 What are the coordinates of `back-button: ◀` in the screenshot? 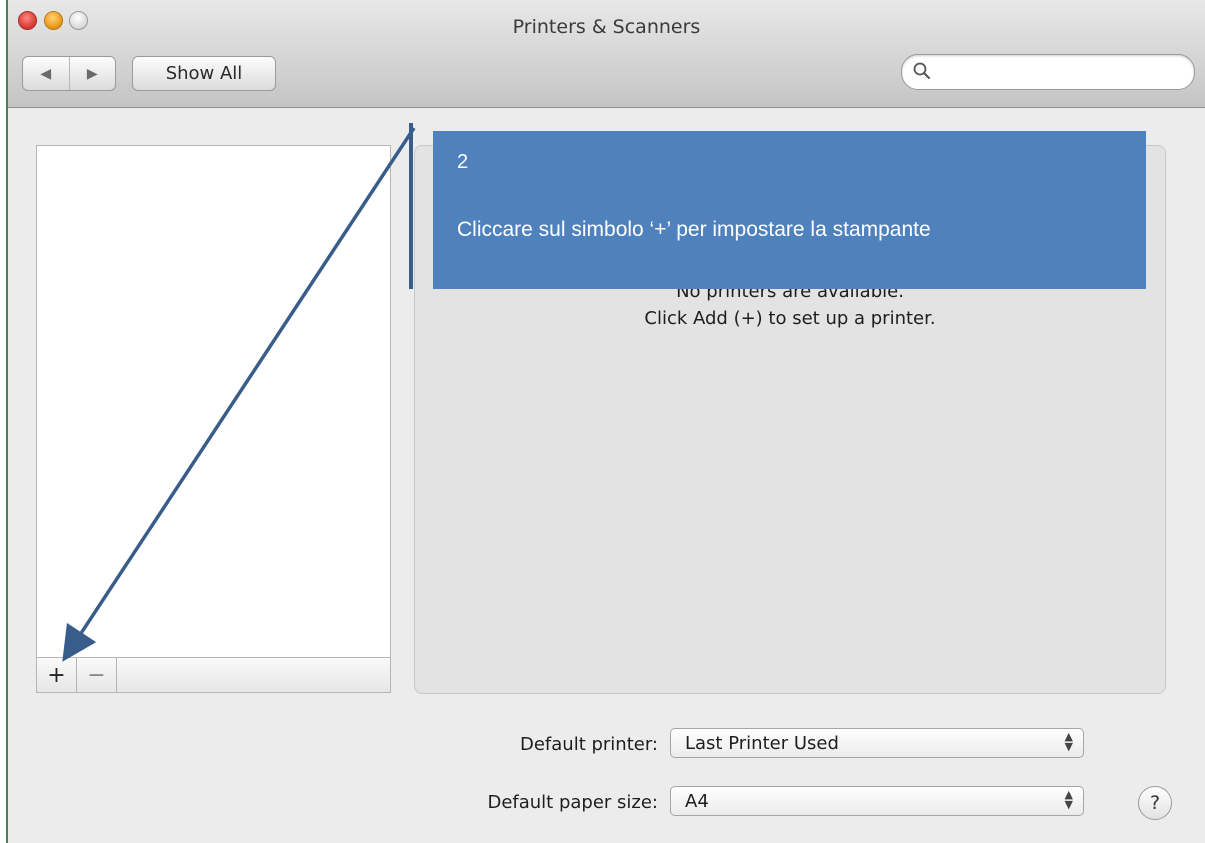 It's located at (46, 73).